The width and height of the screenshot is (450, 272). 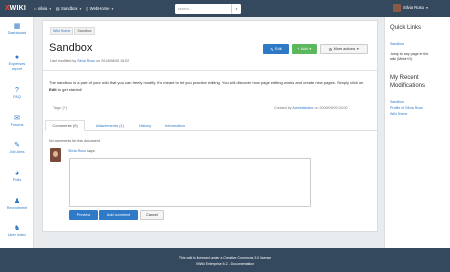 I want to click on topbar-crumb-label: WebHome, so click(x=99, y=8).